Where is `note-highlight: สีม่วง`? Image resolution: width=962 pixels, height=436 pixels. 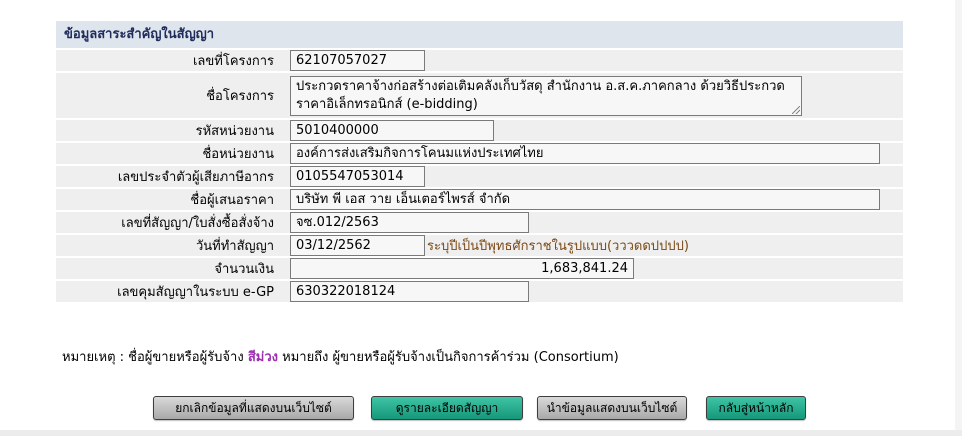 note-highlight: สีม่วง is located at coordinates (262, 357).